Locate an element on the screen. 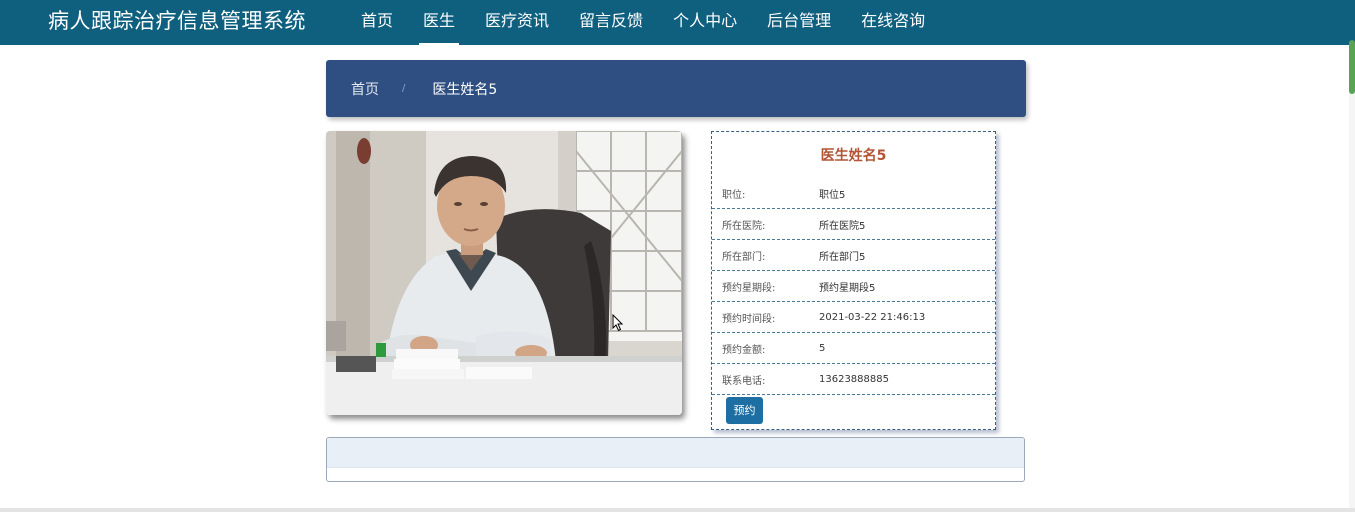 The height and width of the screenshot is (512, 1355). field-label: 所在部门: is located at coordinates (744, 257).